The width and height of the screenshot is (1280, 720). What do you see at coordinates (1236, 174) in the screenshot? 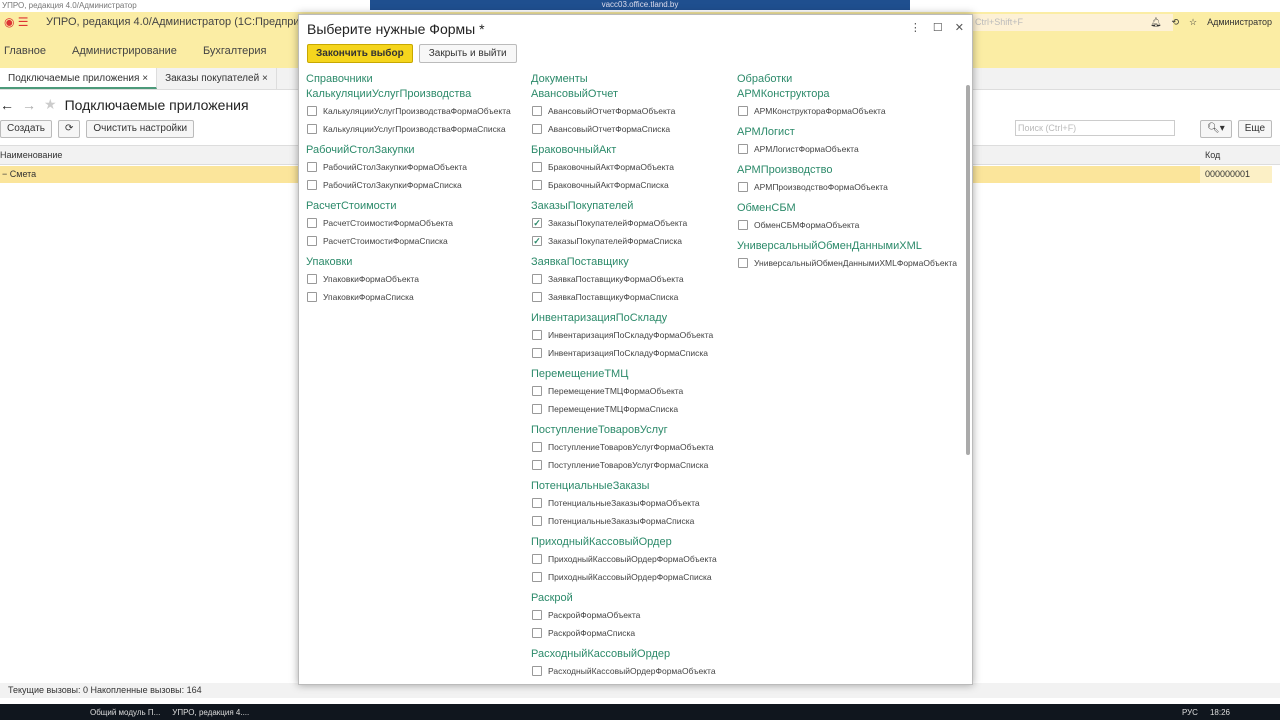
I see `code-cell: 000000001` at bounding box center [1236, 174].